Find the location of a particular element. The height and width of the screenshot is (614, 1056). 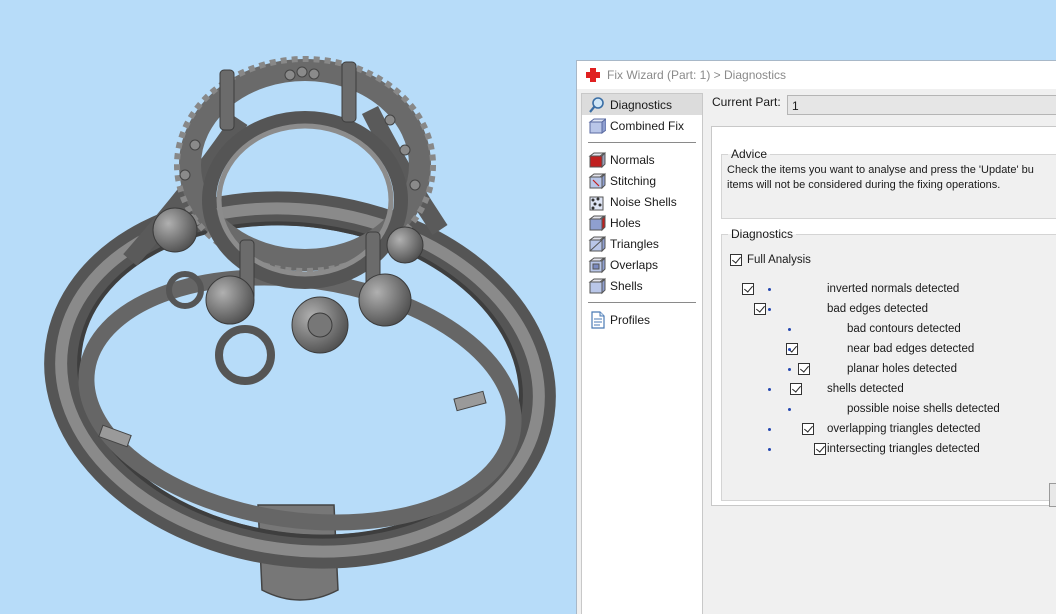

advice-title: Advice is located at coordinates (749, 154).